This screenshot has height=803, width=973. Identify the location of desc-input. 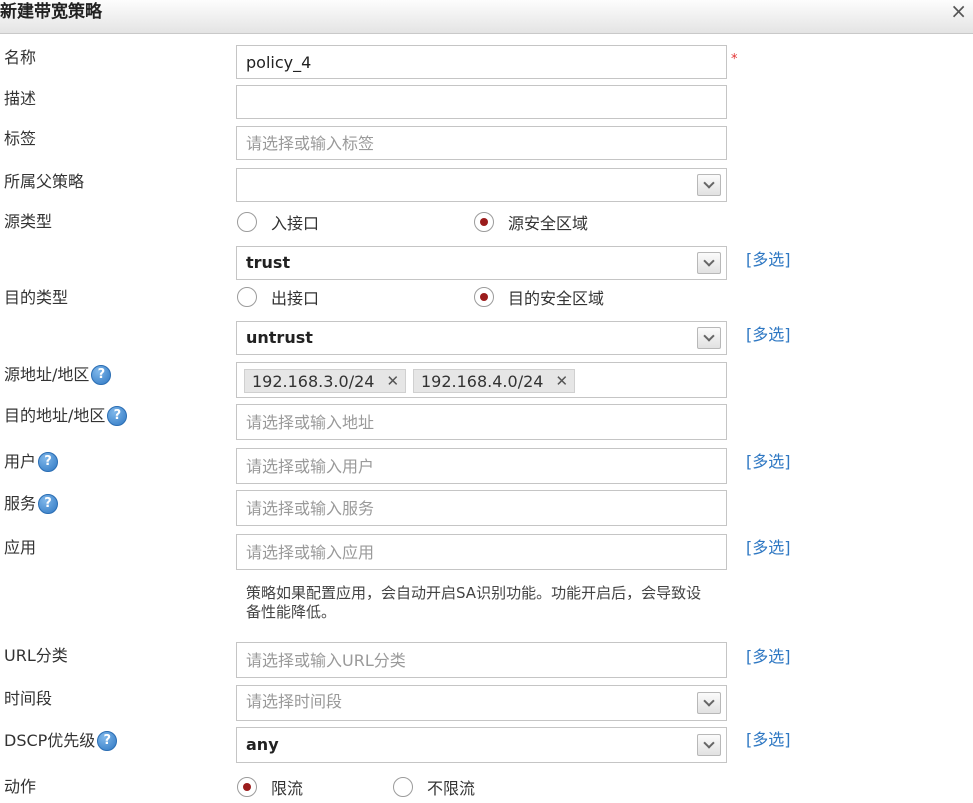
(481, 102).